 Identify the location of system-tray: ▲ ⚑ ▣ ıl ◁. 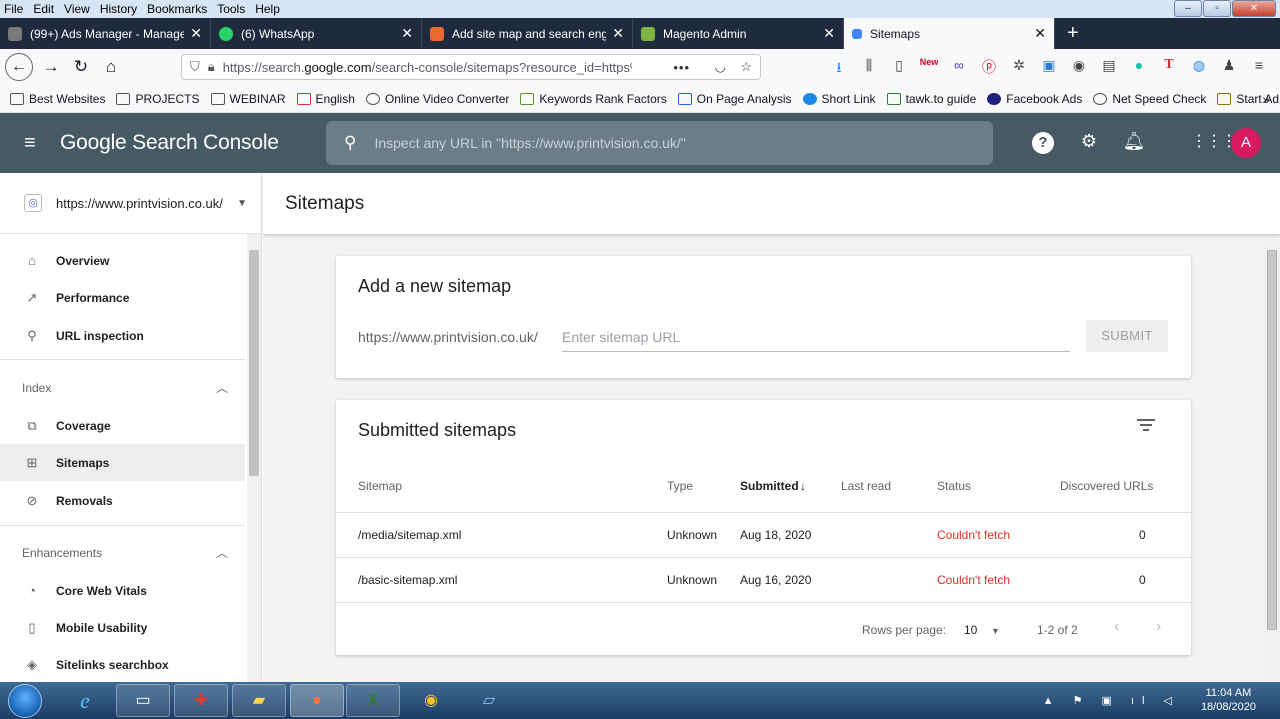
(1111, 700).